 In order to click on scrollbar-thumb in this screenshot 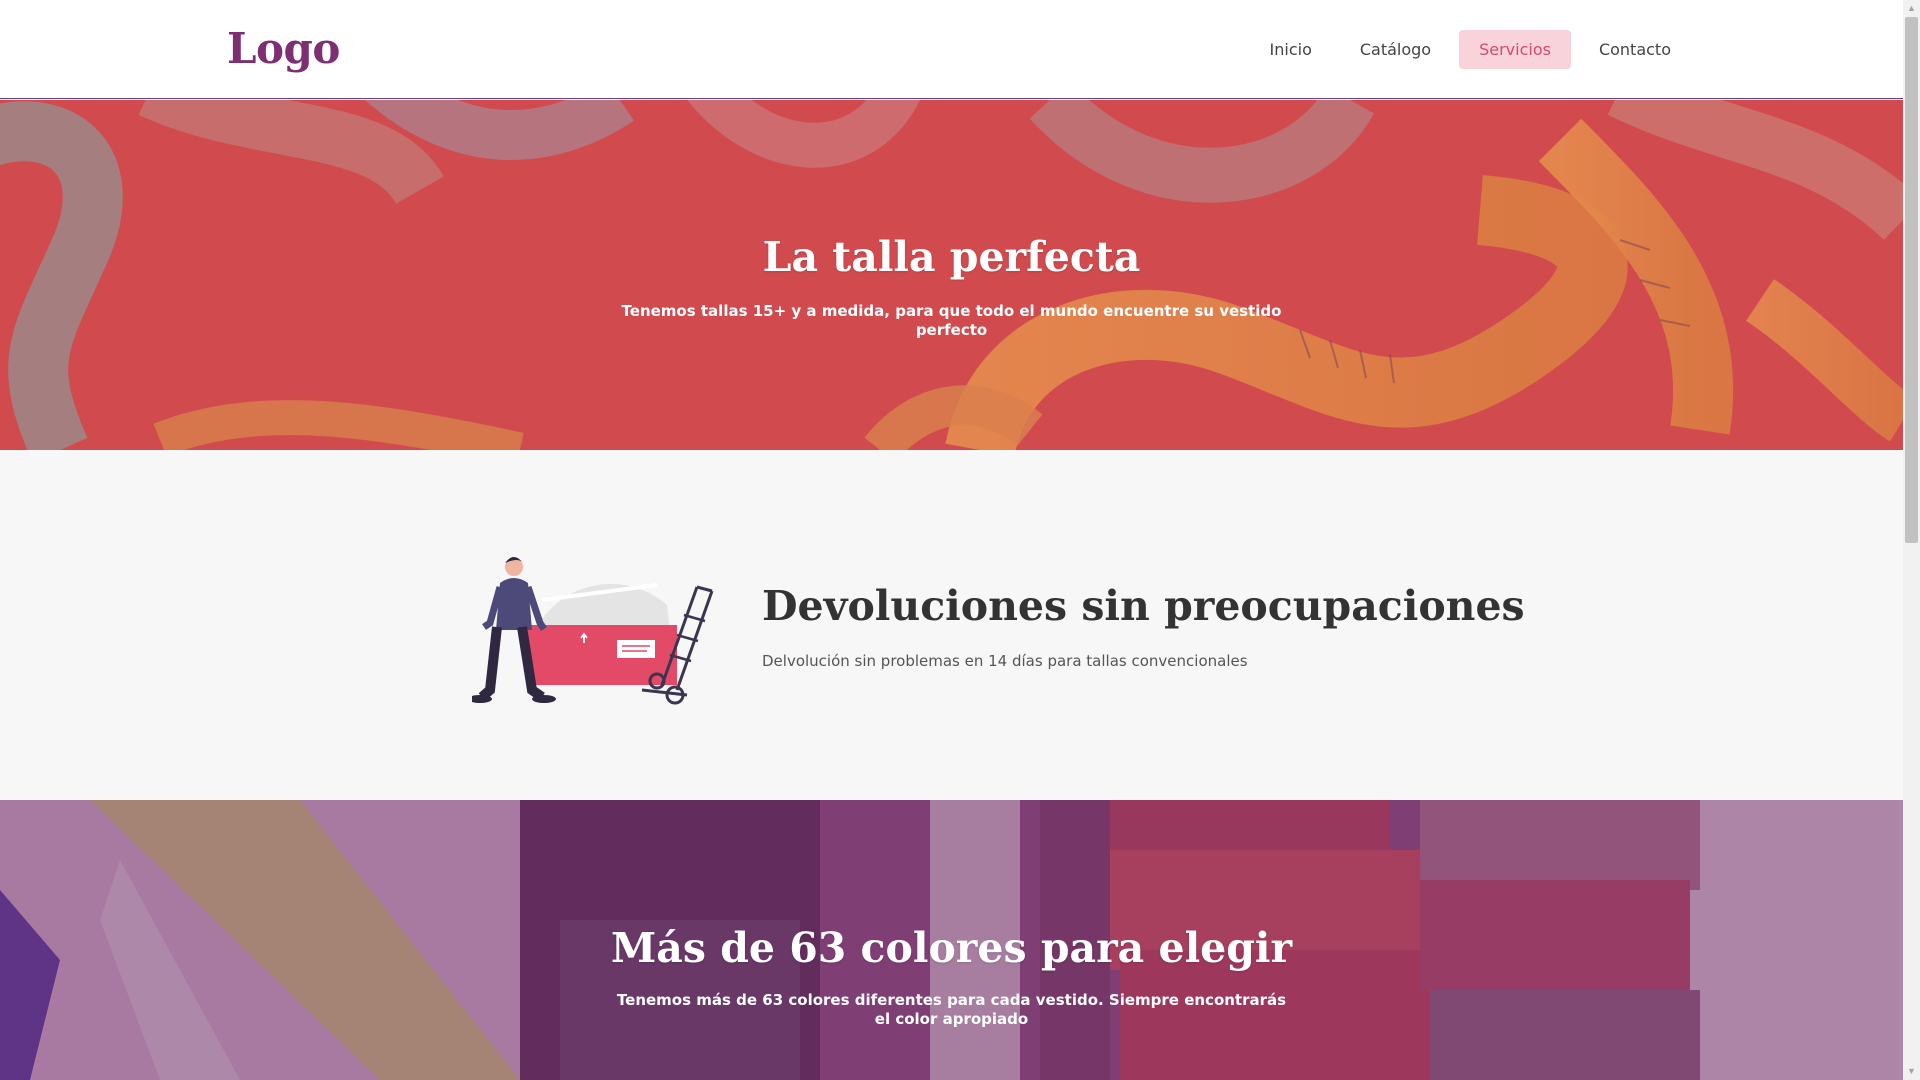, I will do `click(1911, 280)`.